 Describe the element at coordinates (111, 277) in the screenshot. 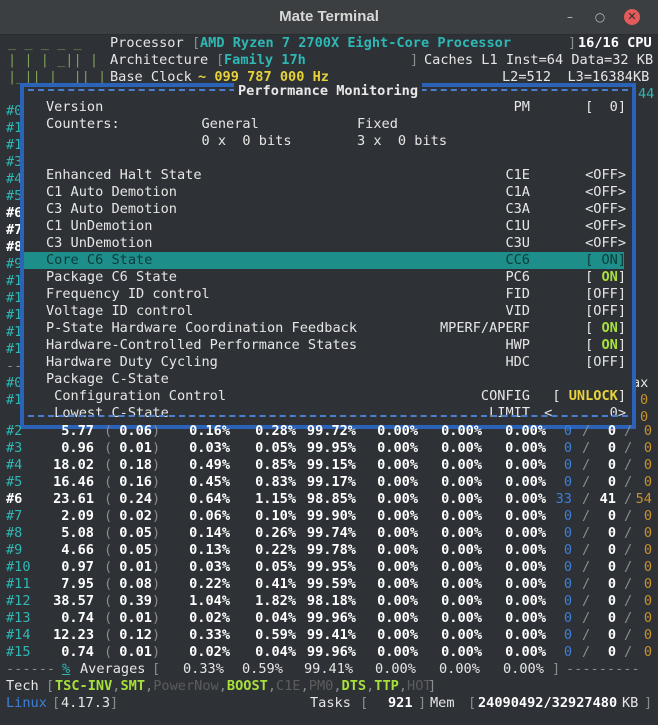

I see `setting-label: Package C6 State` at that location.